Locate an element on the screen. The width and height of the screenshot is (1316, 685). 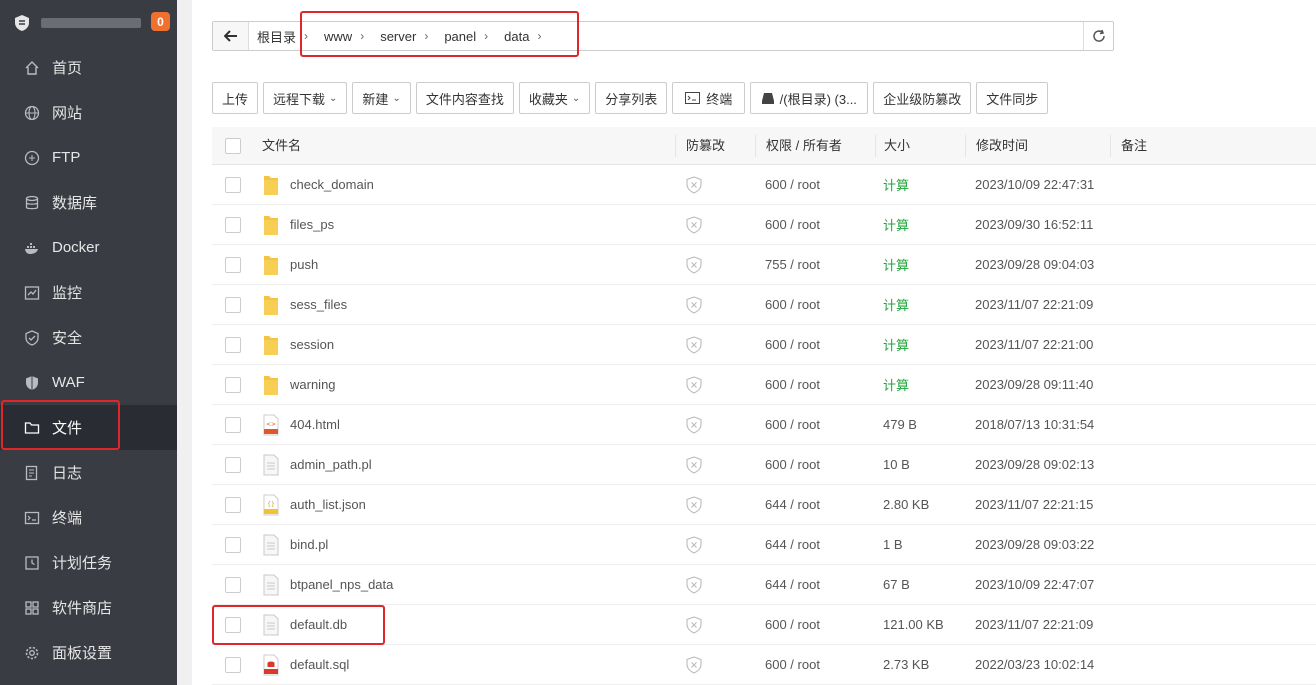
sidebar-item-10: 终端 is located at coordinates (88, 517).